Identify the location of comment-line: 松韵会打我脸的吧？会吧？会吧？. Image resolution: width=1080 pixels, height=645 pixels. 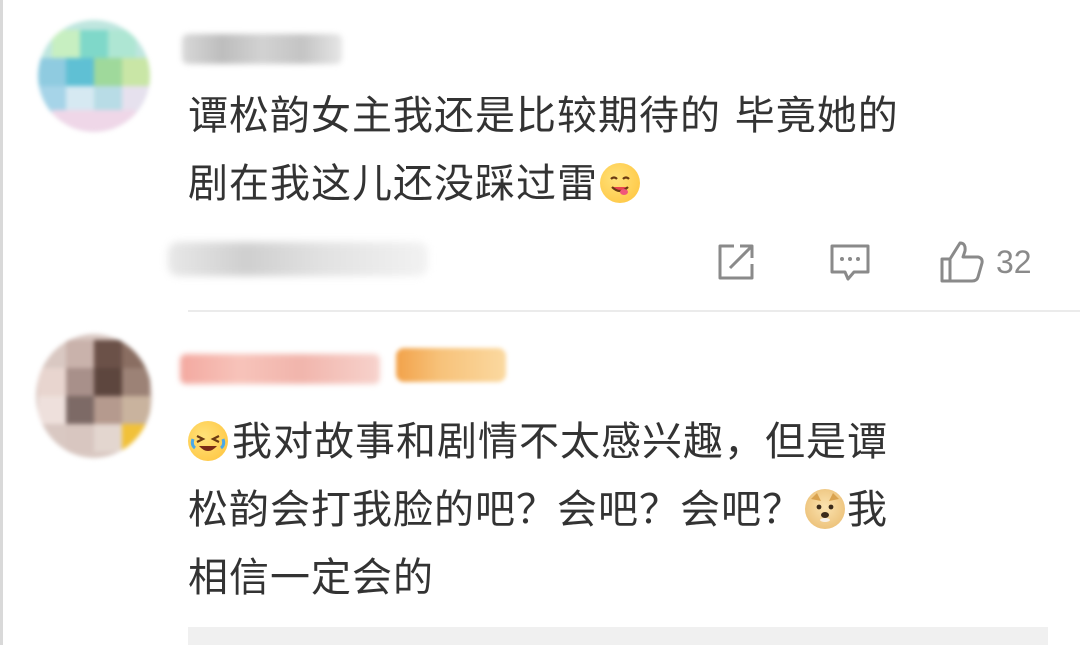
(495, 510).